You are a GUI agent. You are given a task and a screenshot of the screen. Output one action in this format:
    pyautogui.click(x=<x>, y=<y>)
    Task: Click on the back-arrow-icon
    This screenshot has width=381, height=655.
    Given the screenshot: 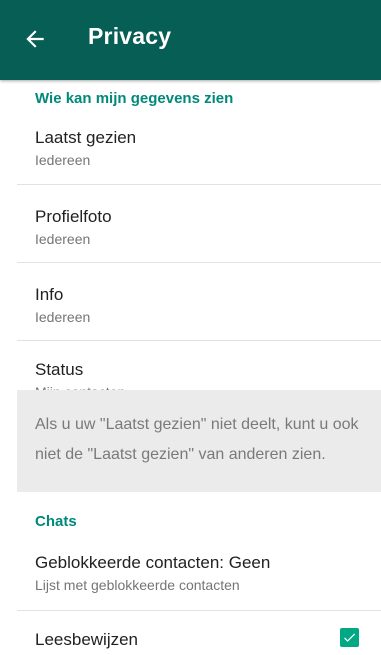 What is the action you would take?
    pyautogui.click(x=35, y=39)
    